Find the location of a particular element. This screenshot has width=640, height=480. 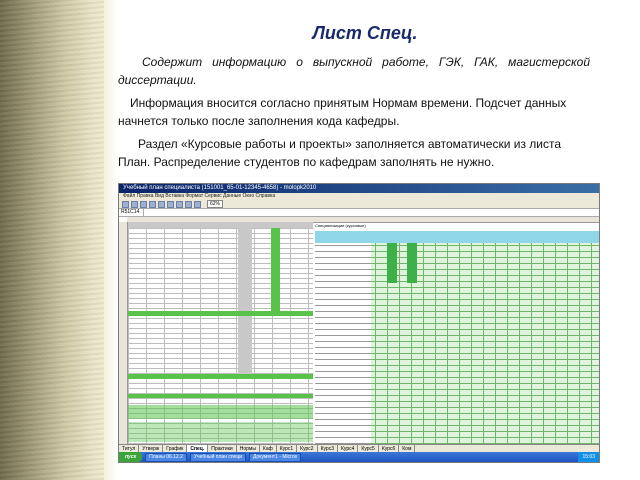

slide-title: Лист Спец. is located at coordinates (365, 33).